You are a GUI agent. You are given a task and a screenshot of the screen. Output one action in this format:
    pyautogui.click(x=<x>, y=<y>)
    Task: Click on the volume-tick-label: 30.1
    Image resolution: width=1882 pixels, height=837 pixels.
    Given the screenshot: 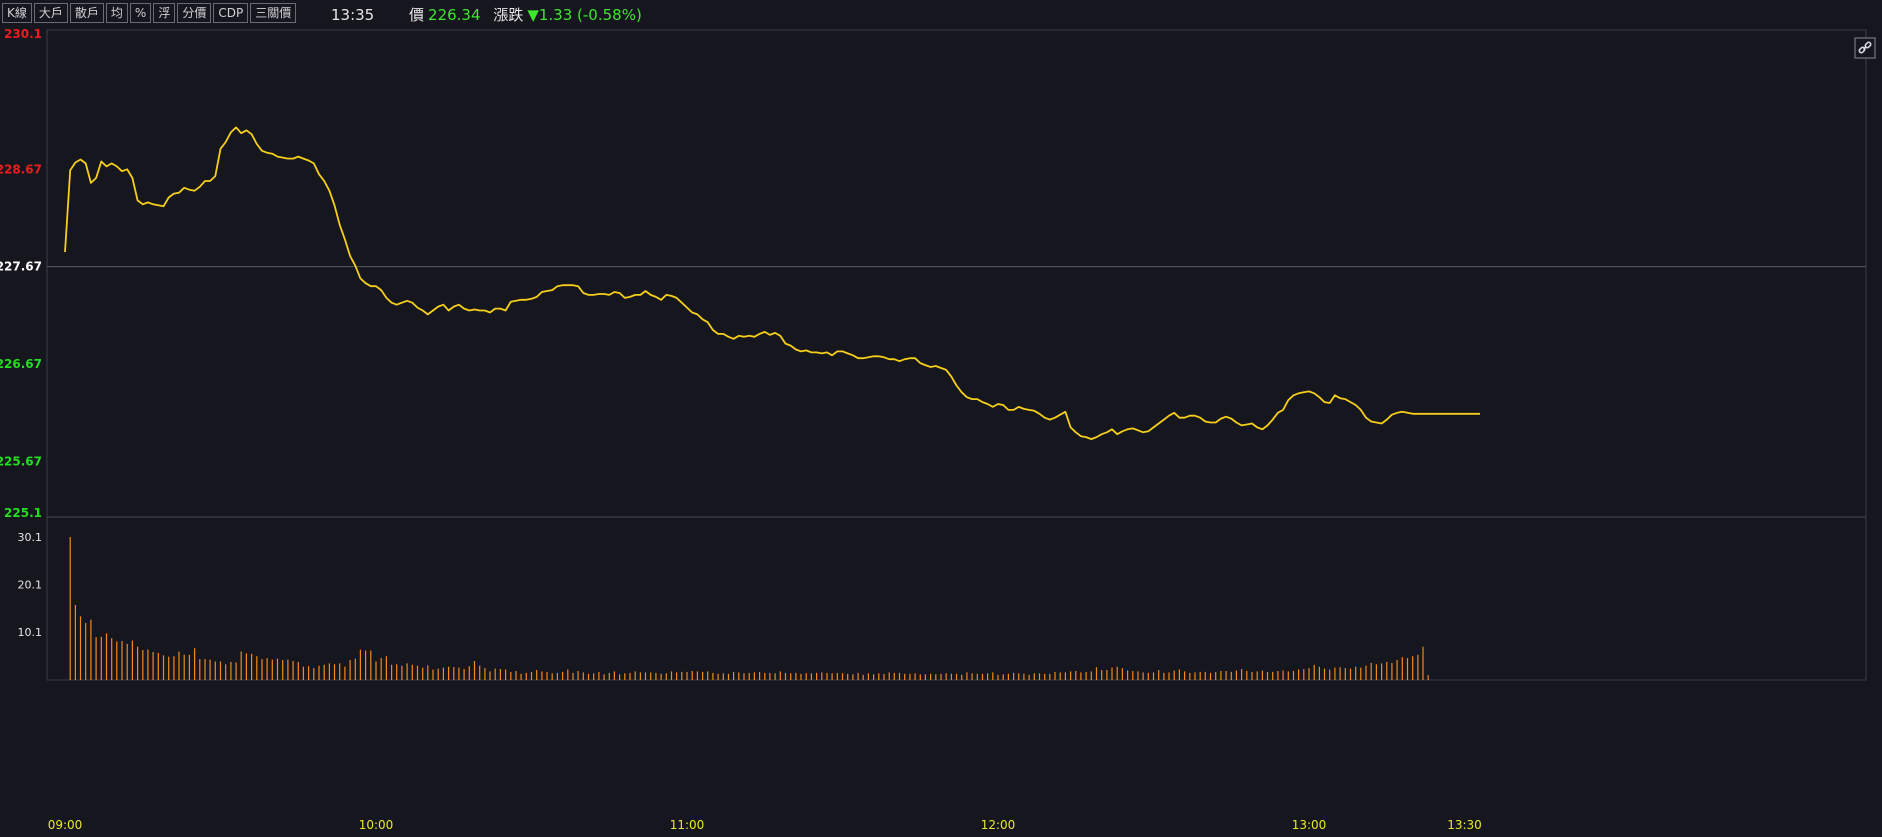 What is the action you would take?
    pyautogui.click(x=30, y=537)
    